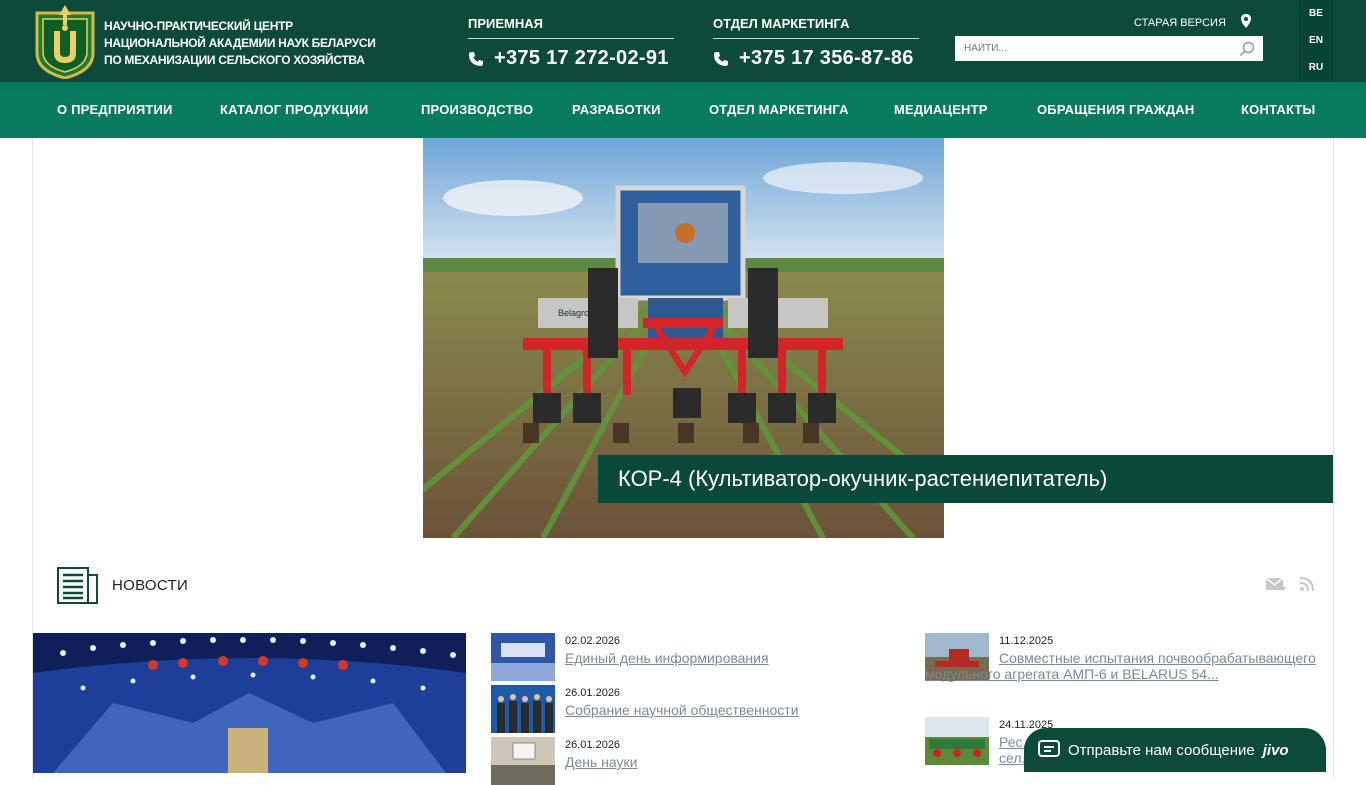  What do you see at coordinates (1307, 584) in the screenshot?
I see `rss-icon` at bounding box center [1307, 584].